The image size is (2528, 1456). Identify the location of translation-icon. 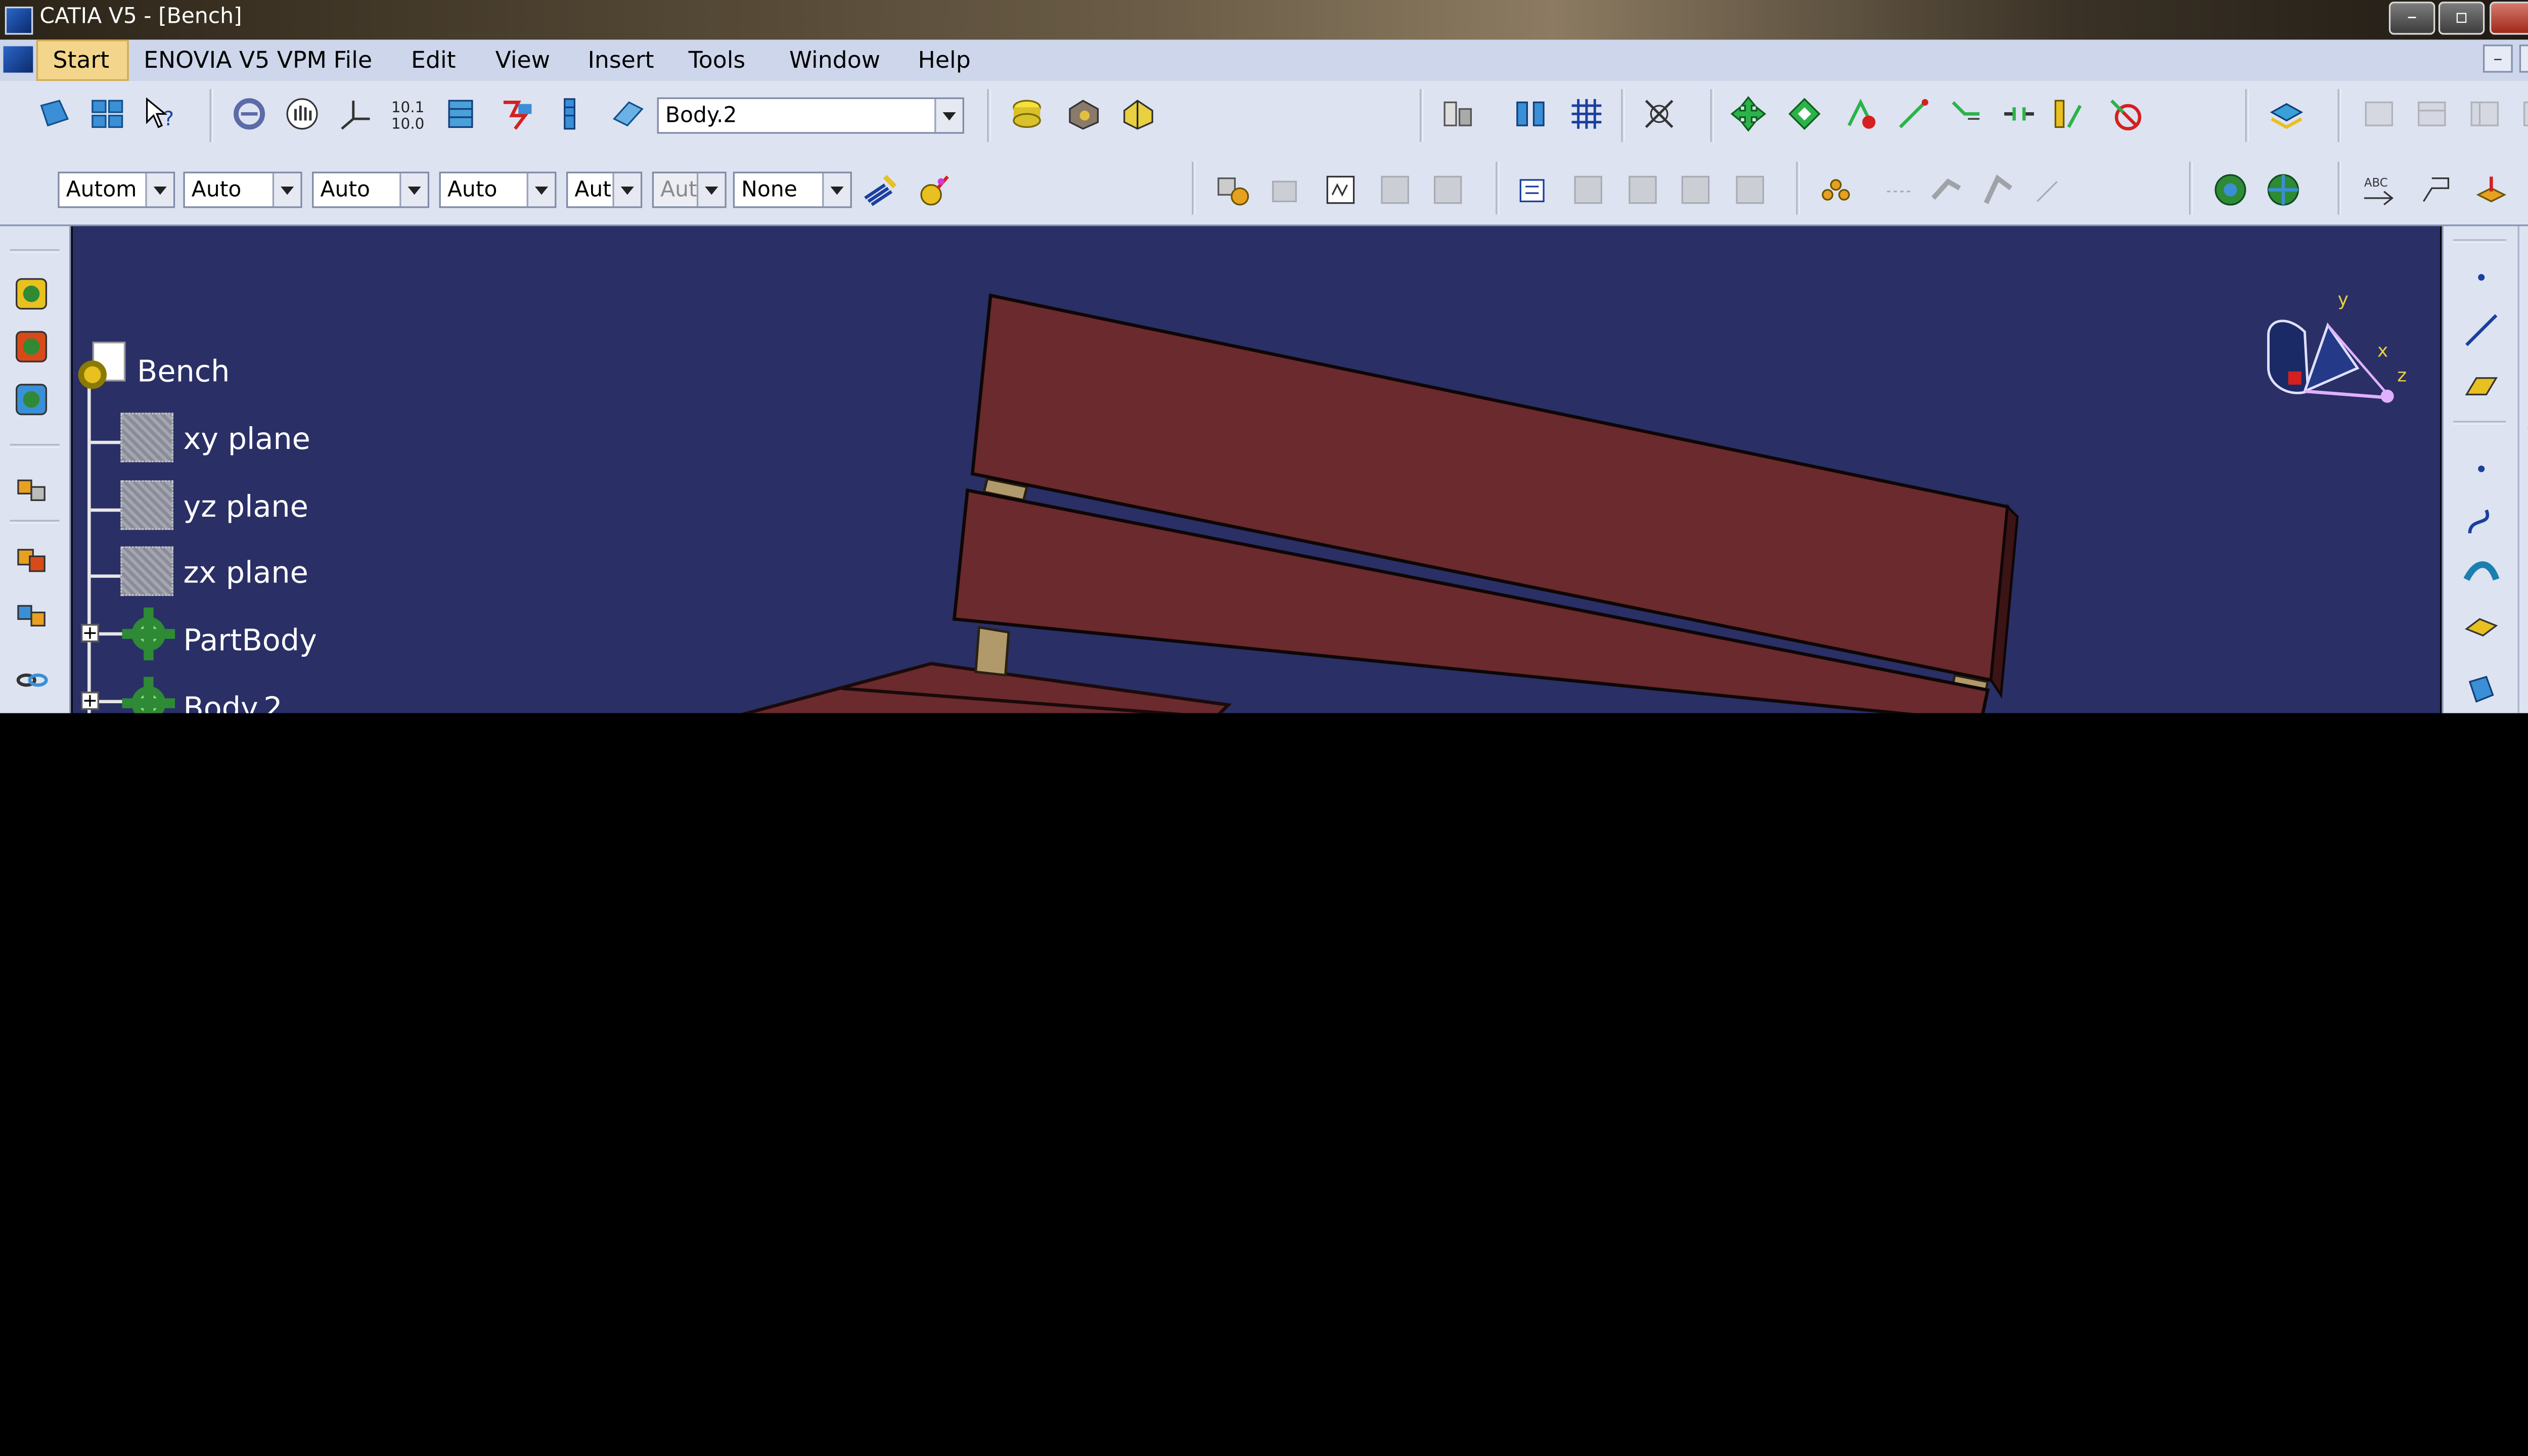
(1947, 190).